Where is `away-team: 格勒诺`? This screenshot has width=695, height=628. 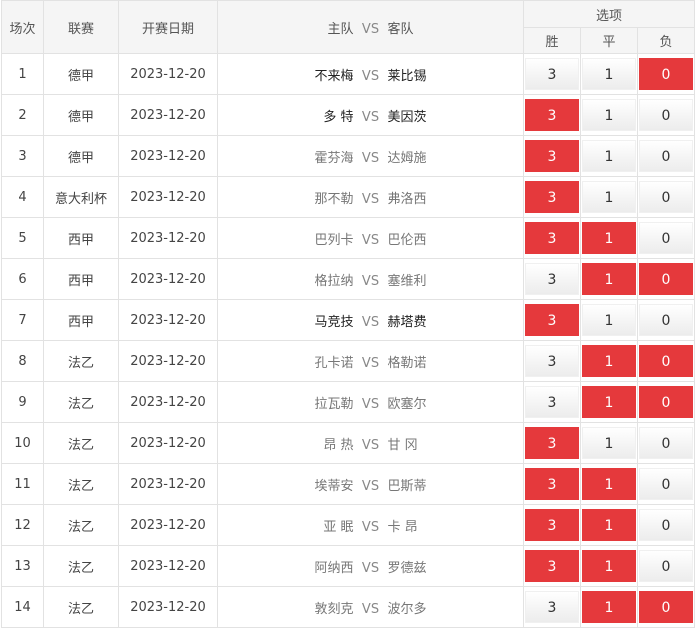
away-team: 格勒诺 is located at coordinates (407, 363).